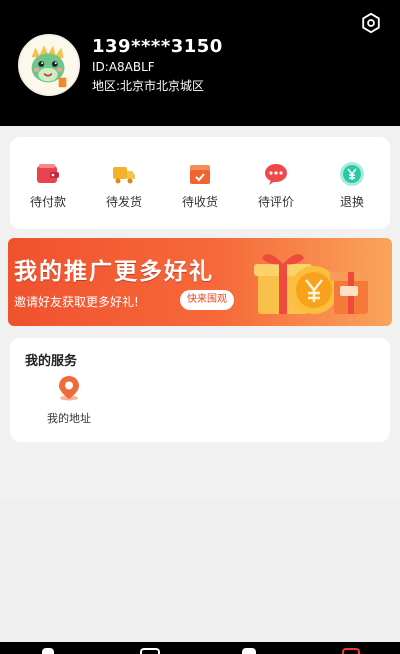 Image resolution: width=400 pixels, height=654 pixels. I want to click on services-title: 我的服务, so click(51, 361).